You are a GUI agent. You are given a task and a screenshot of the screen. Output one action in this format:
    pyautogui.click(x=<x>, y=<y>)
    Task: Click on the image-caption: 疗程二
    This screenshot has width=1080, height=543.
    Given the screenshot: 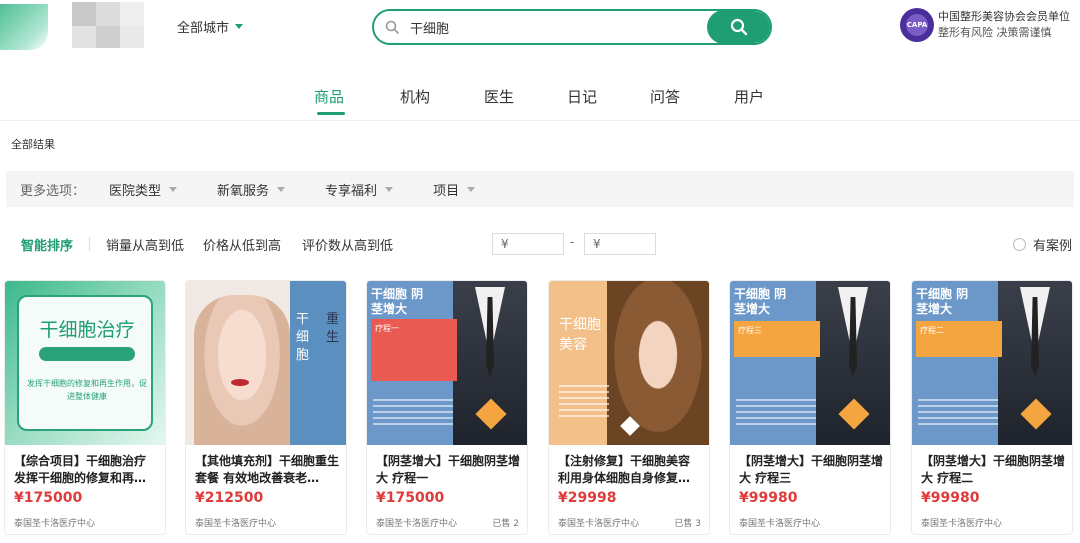 What is the action you would take?
    pyautogui.click(x=959, y=339)
    